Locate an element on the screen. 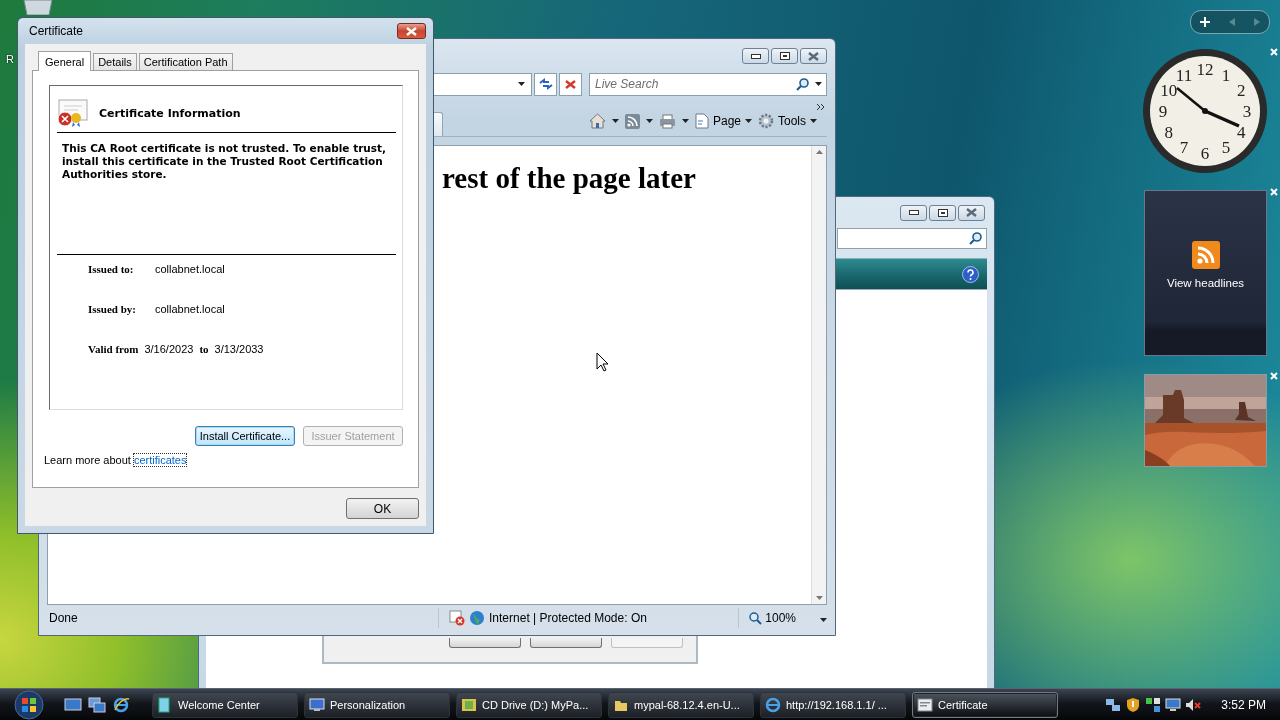  desktop-icon-label: R is located at coordinates (10, 59).